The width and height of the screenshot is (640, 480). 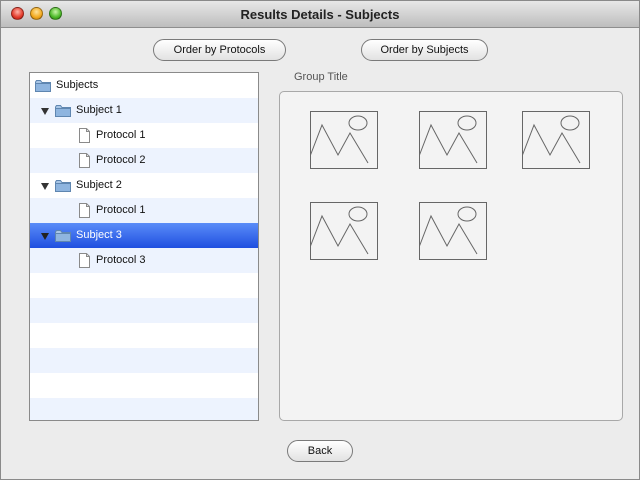 I want to click on tree-item-label: Protocol 2, so click(x=121, y=160).